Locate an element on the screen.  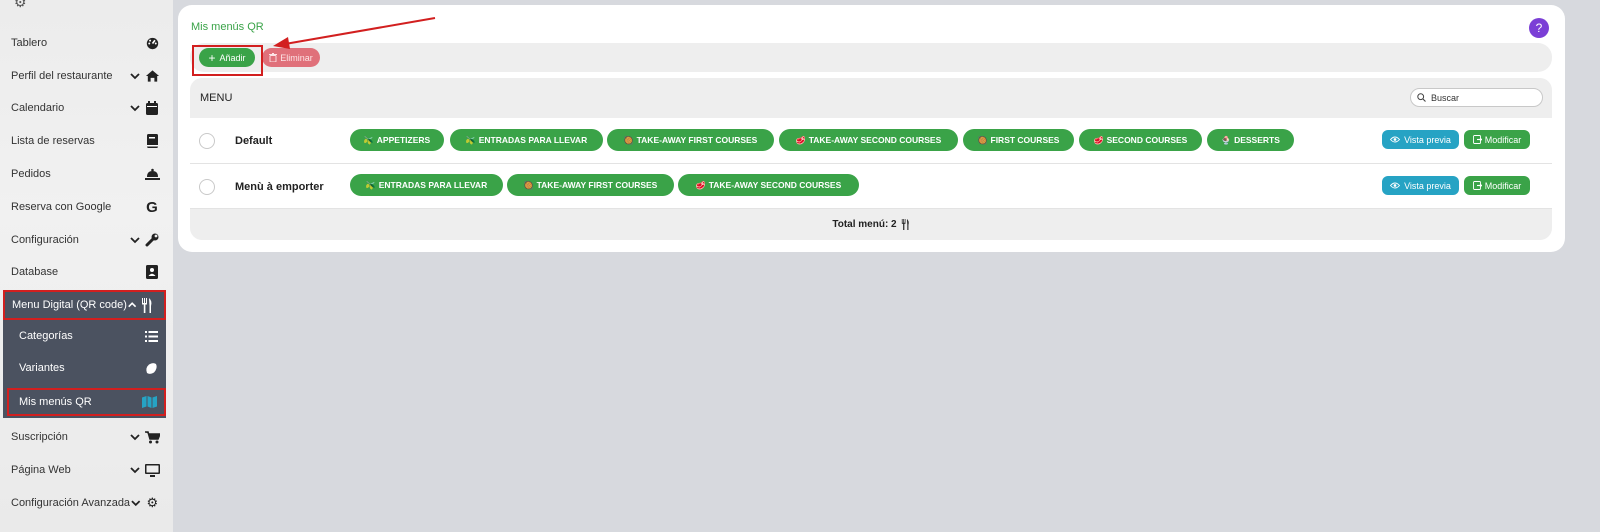
sidebar-item-tablero: Tablero is located at coordinates (85, 43).